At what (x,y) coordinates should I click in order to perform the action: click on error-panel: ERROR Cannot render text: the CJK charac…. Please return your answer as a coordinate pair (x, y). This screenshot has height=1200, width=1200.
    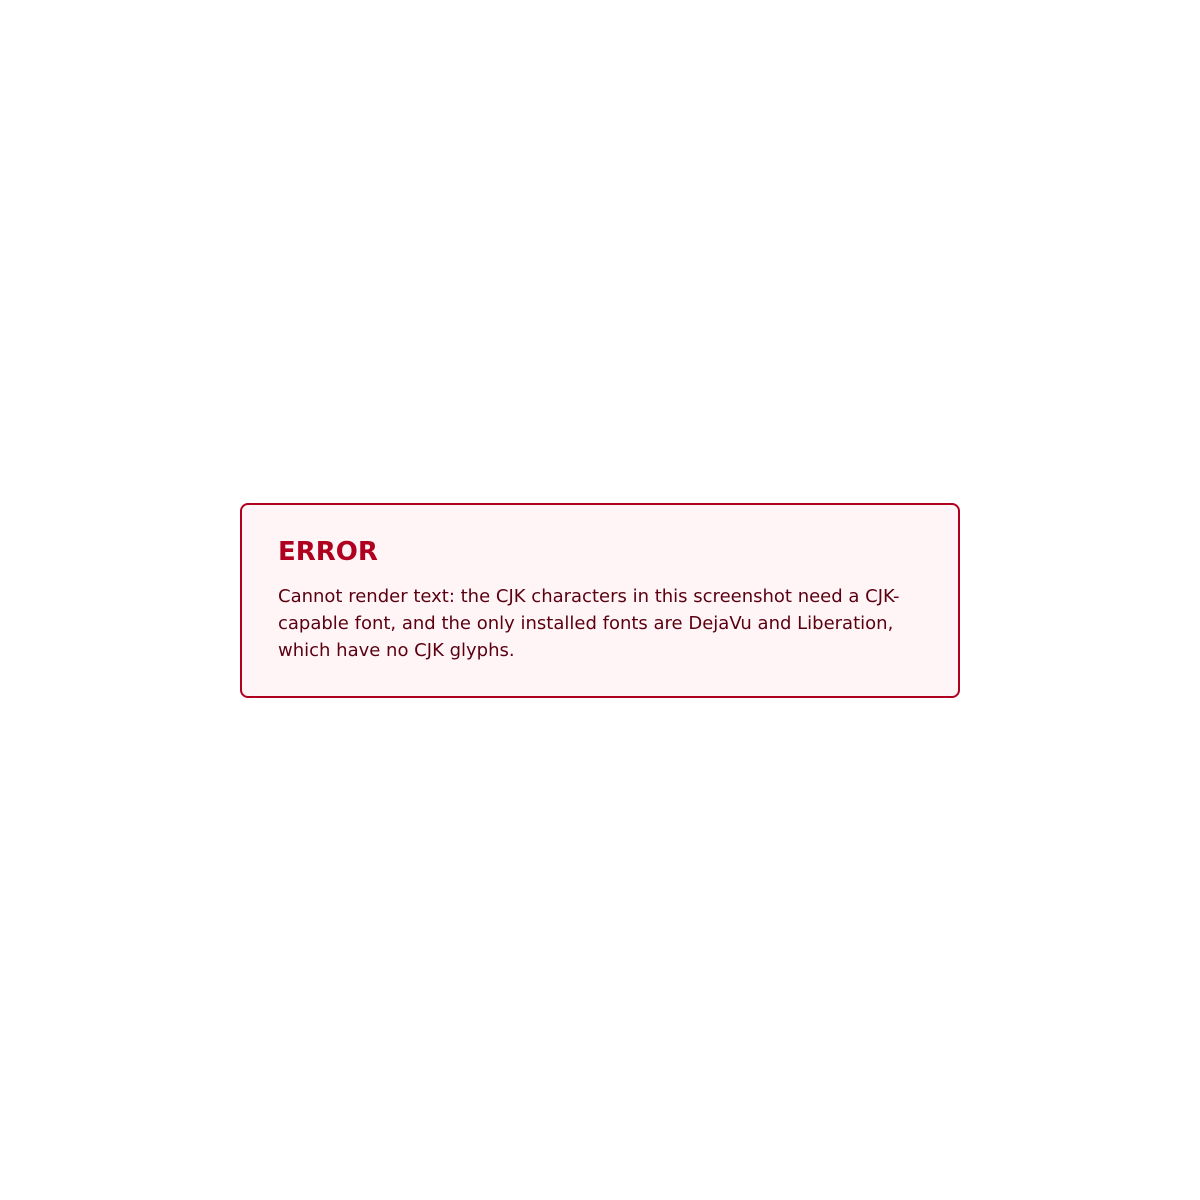
    Looking at the image, I should click on (600, 600).